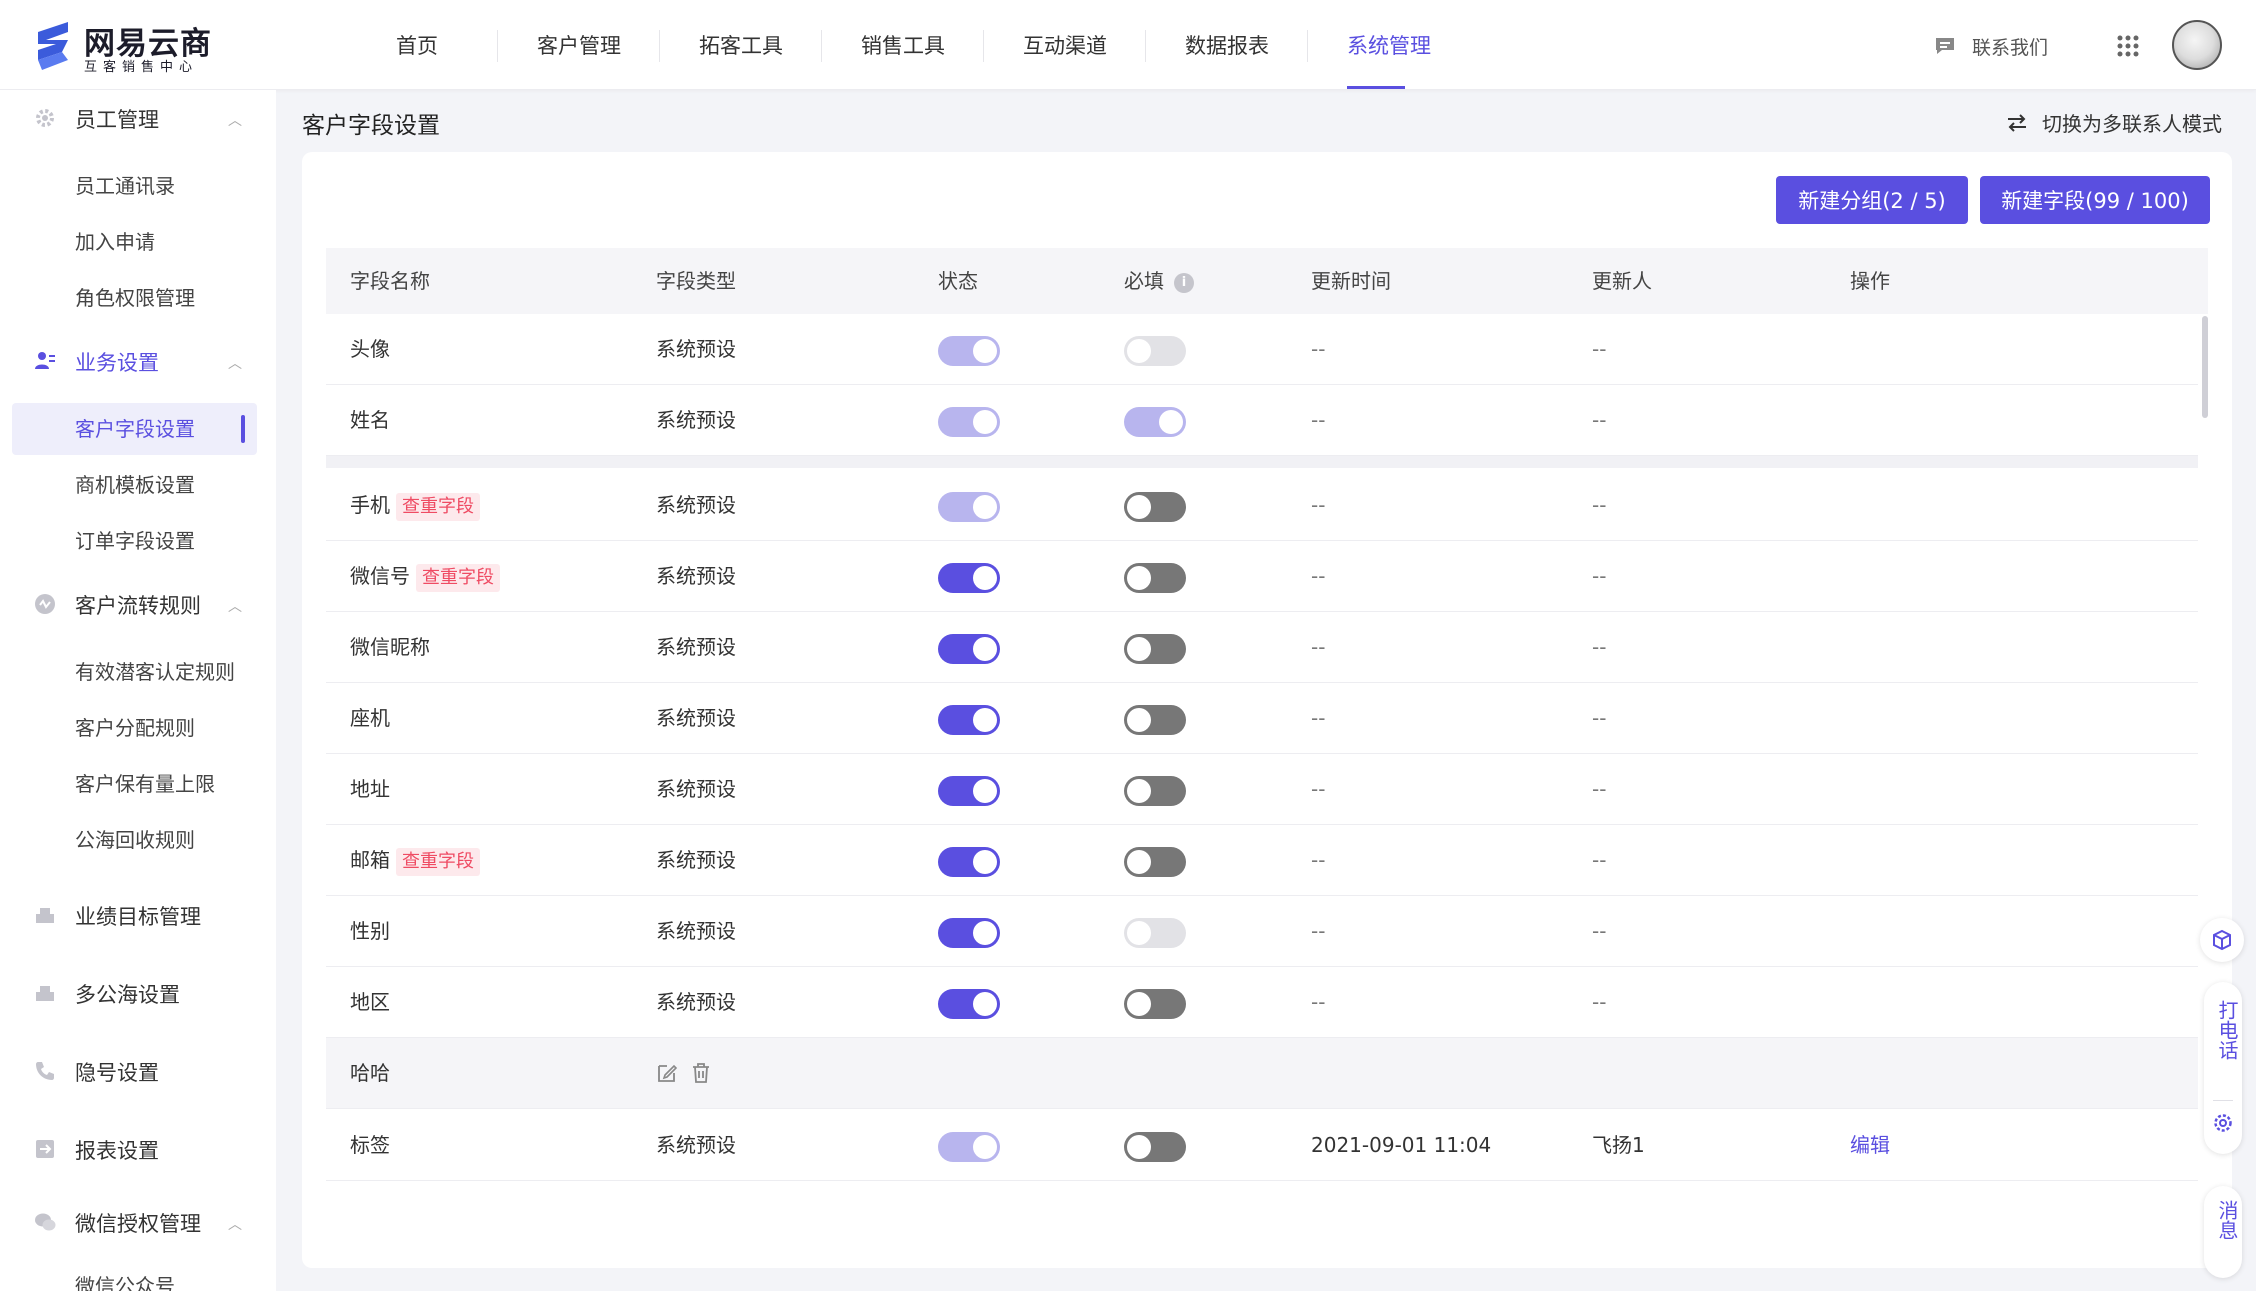  What do you see at coordinates (134, 672) in the screenshot?
I see `sidebar-item-lead-rules: 有效潜客认定规则` at bounding box center [134, 672].